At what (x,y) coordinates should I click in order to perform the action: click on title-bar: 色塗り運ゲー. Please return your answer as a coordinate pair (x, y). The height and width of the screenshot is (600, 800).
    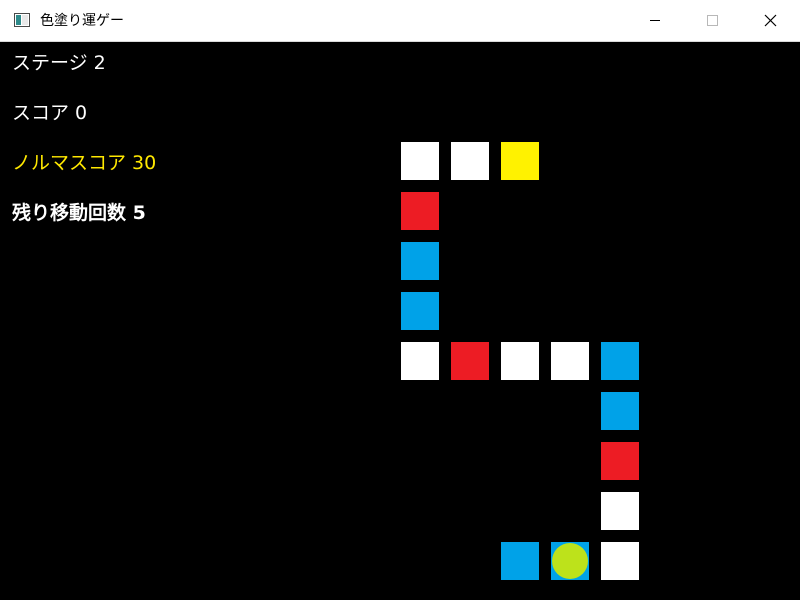
    Looking at the image, I should click on (400, 21).